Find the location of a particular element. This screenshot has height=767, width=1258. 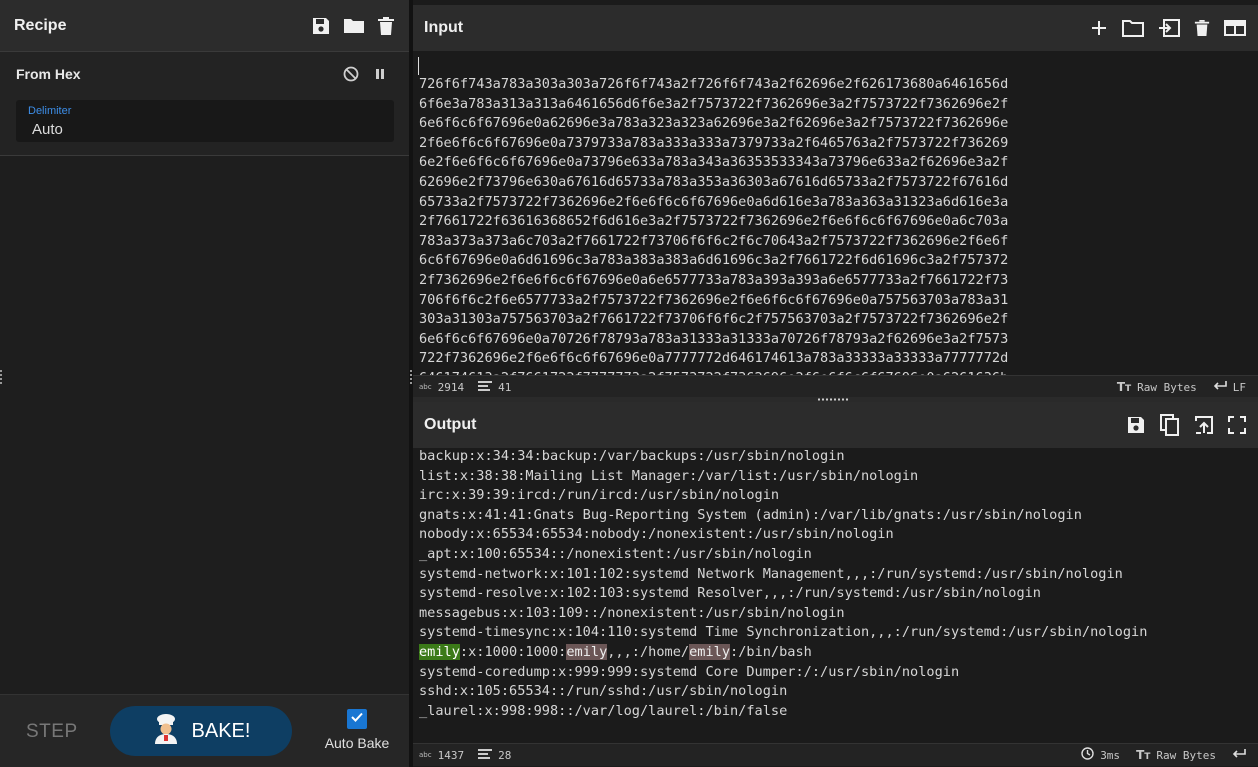

output-char-count-value: 1437 is located at coordinates (451, 755).